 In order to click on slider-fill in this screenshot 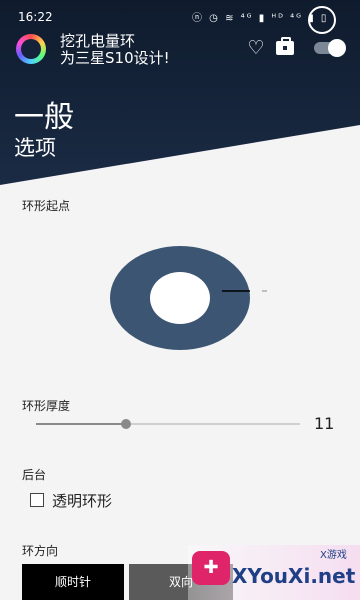, I will do `click(81, 424)`.